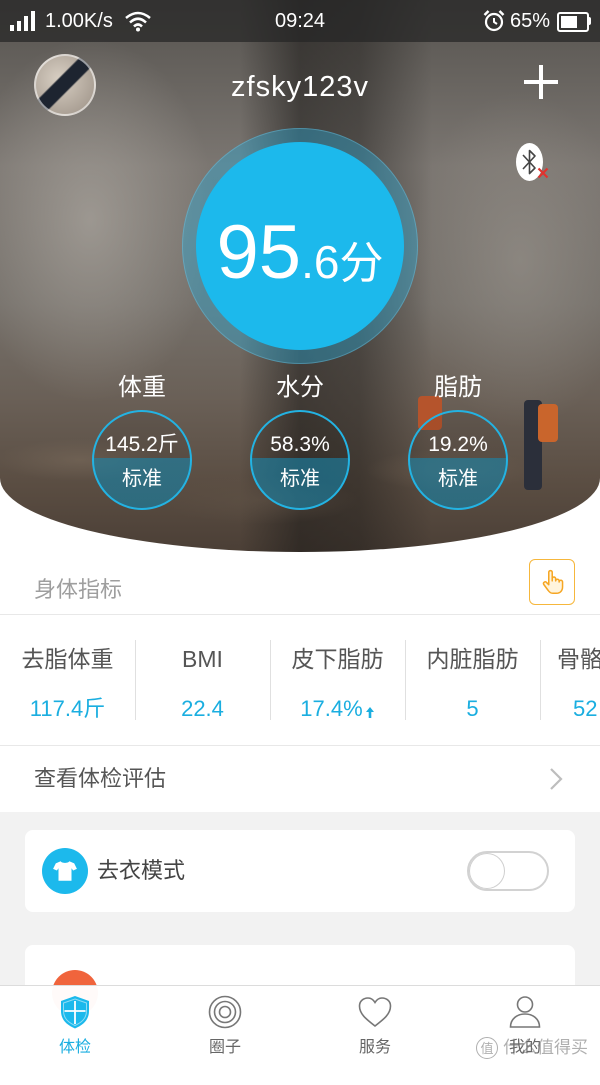 This screenshot has width=600, height=1085. I want to click on bluetooth-disconnected-icon, so click(543, 173).